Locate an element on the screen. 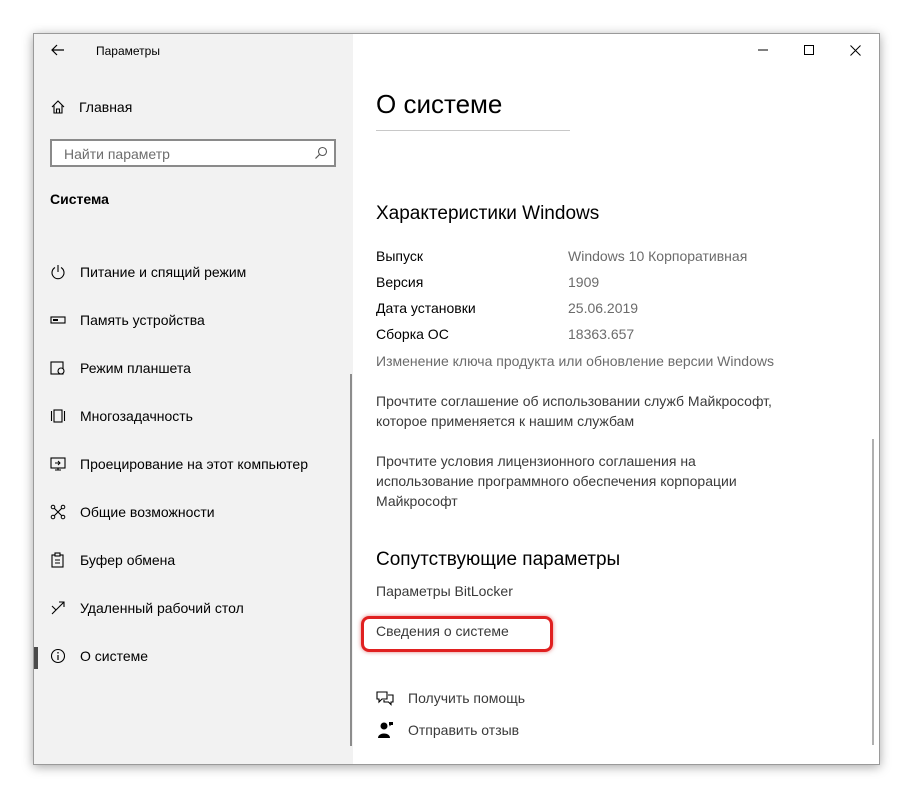 Image resolution: width=911 pixels, height=796 pixels. sidebar-scrollbar is located at coordinates (351, 560).